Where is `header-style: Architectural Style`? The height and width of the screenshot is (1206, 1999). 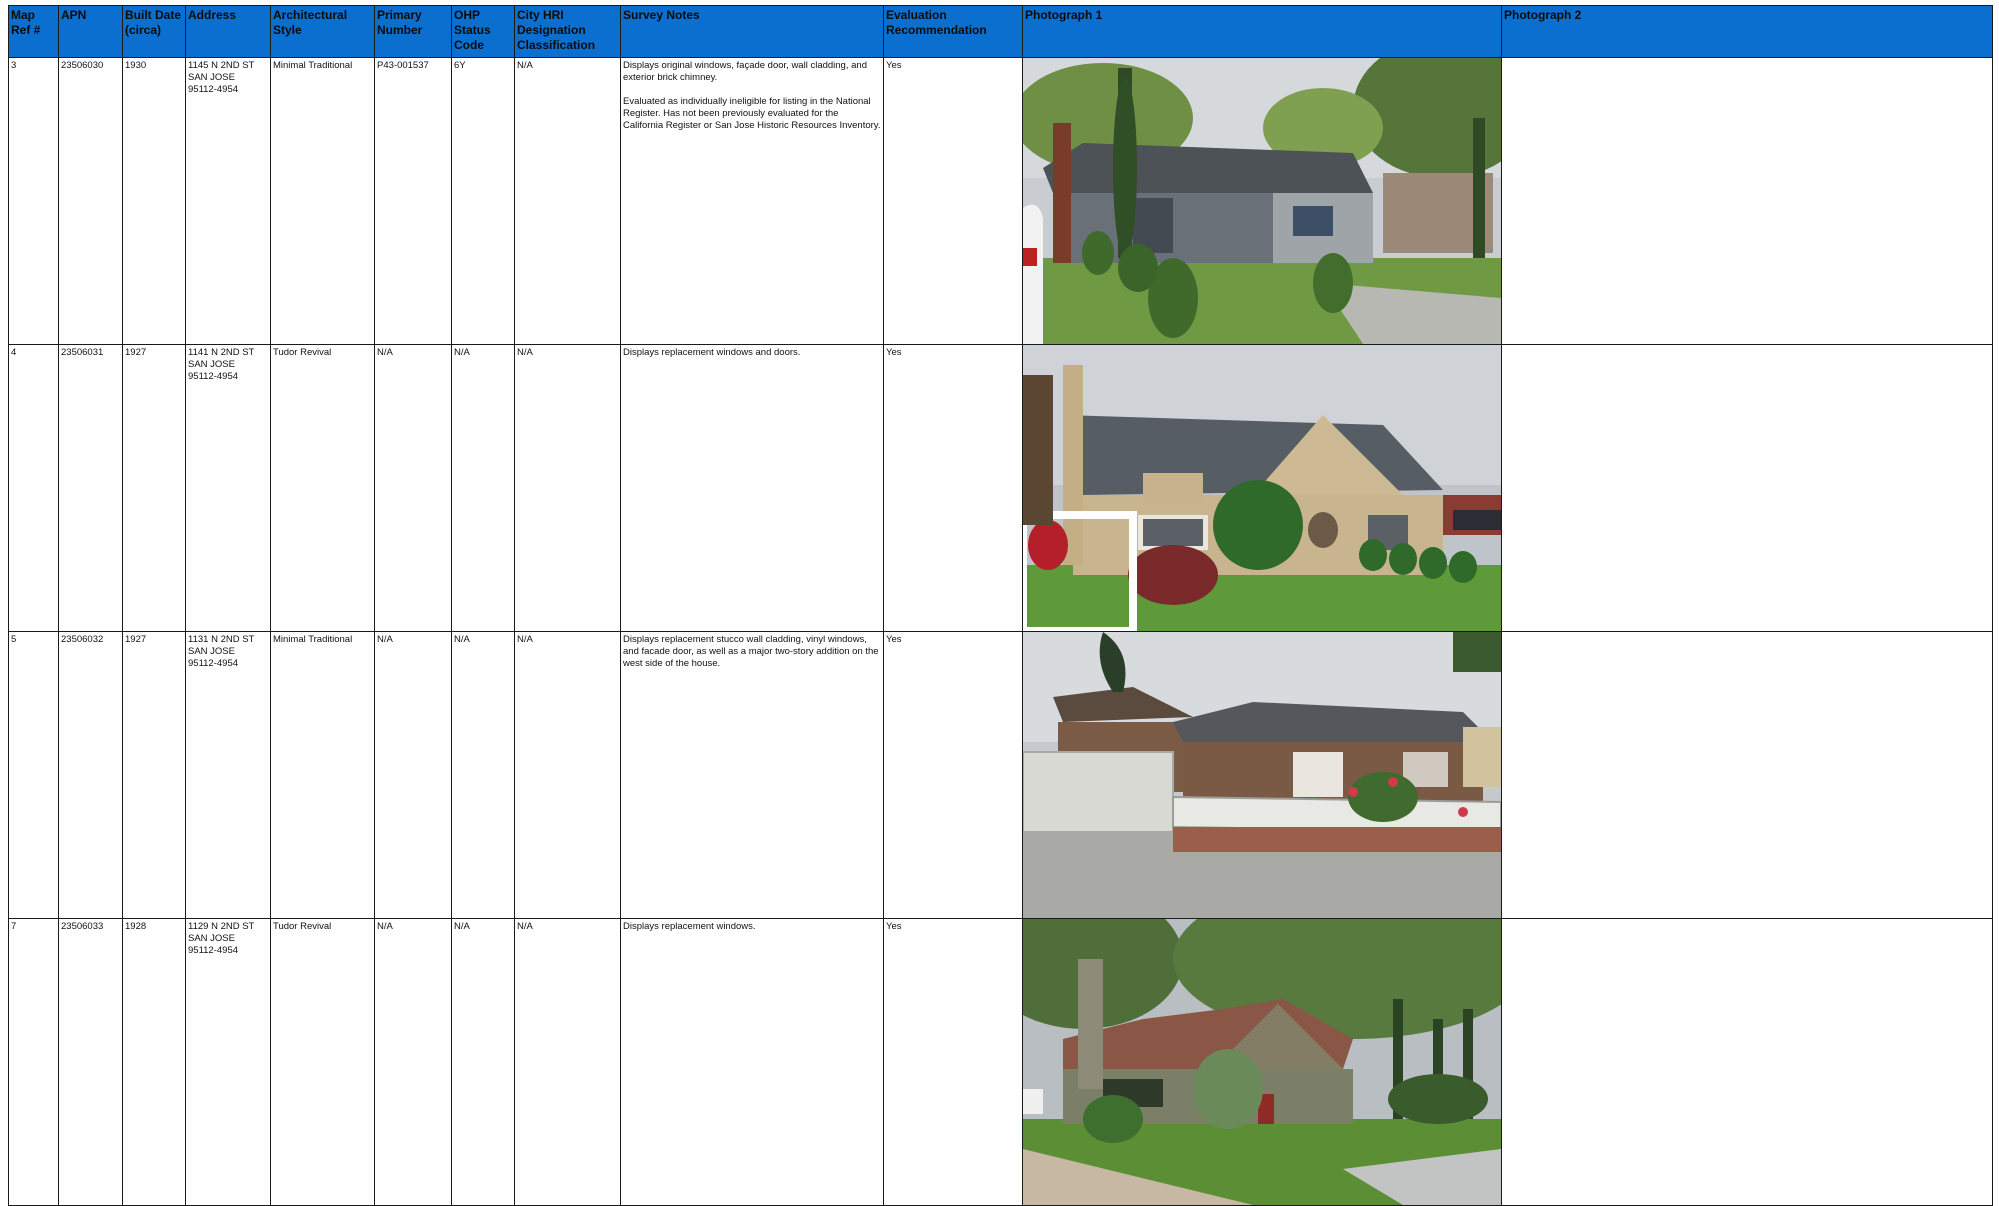
header-style: Architectural Style is located at coordinates (322, 31).